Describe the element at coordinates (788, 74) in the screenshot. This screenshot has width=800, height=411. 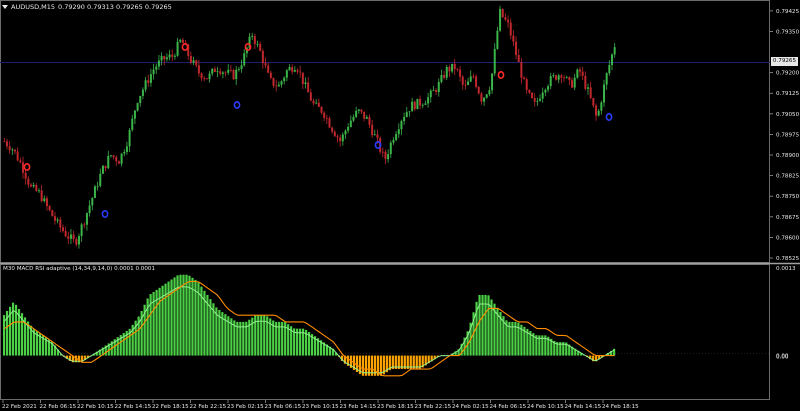
I see `price-tick-label: 0.79200` at that location.